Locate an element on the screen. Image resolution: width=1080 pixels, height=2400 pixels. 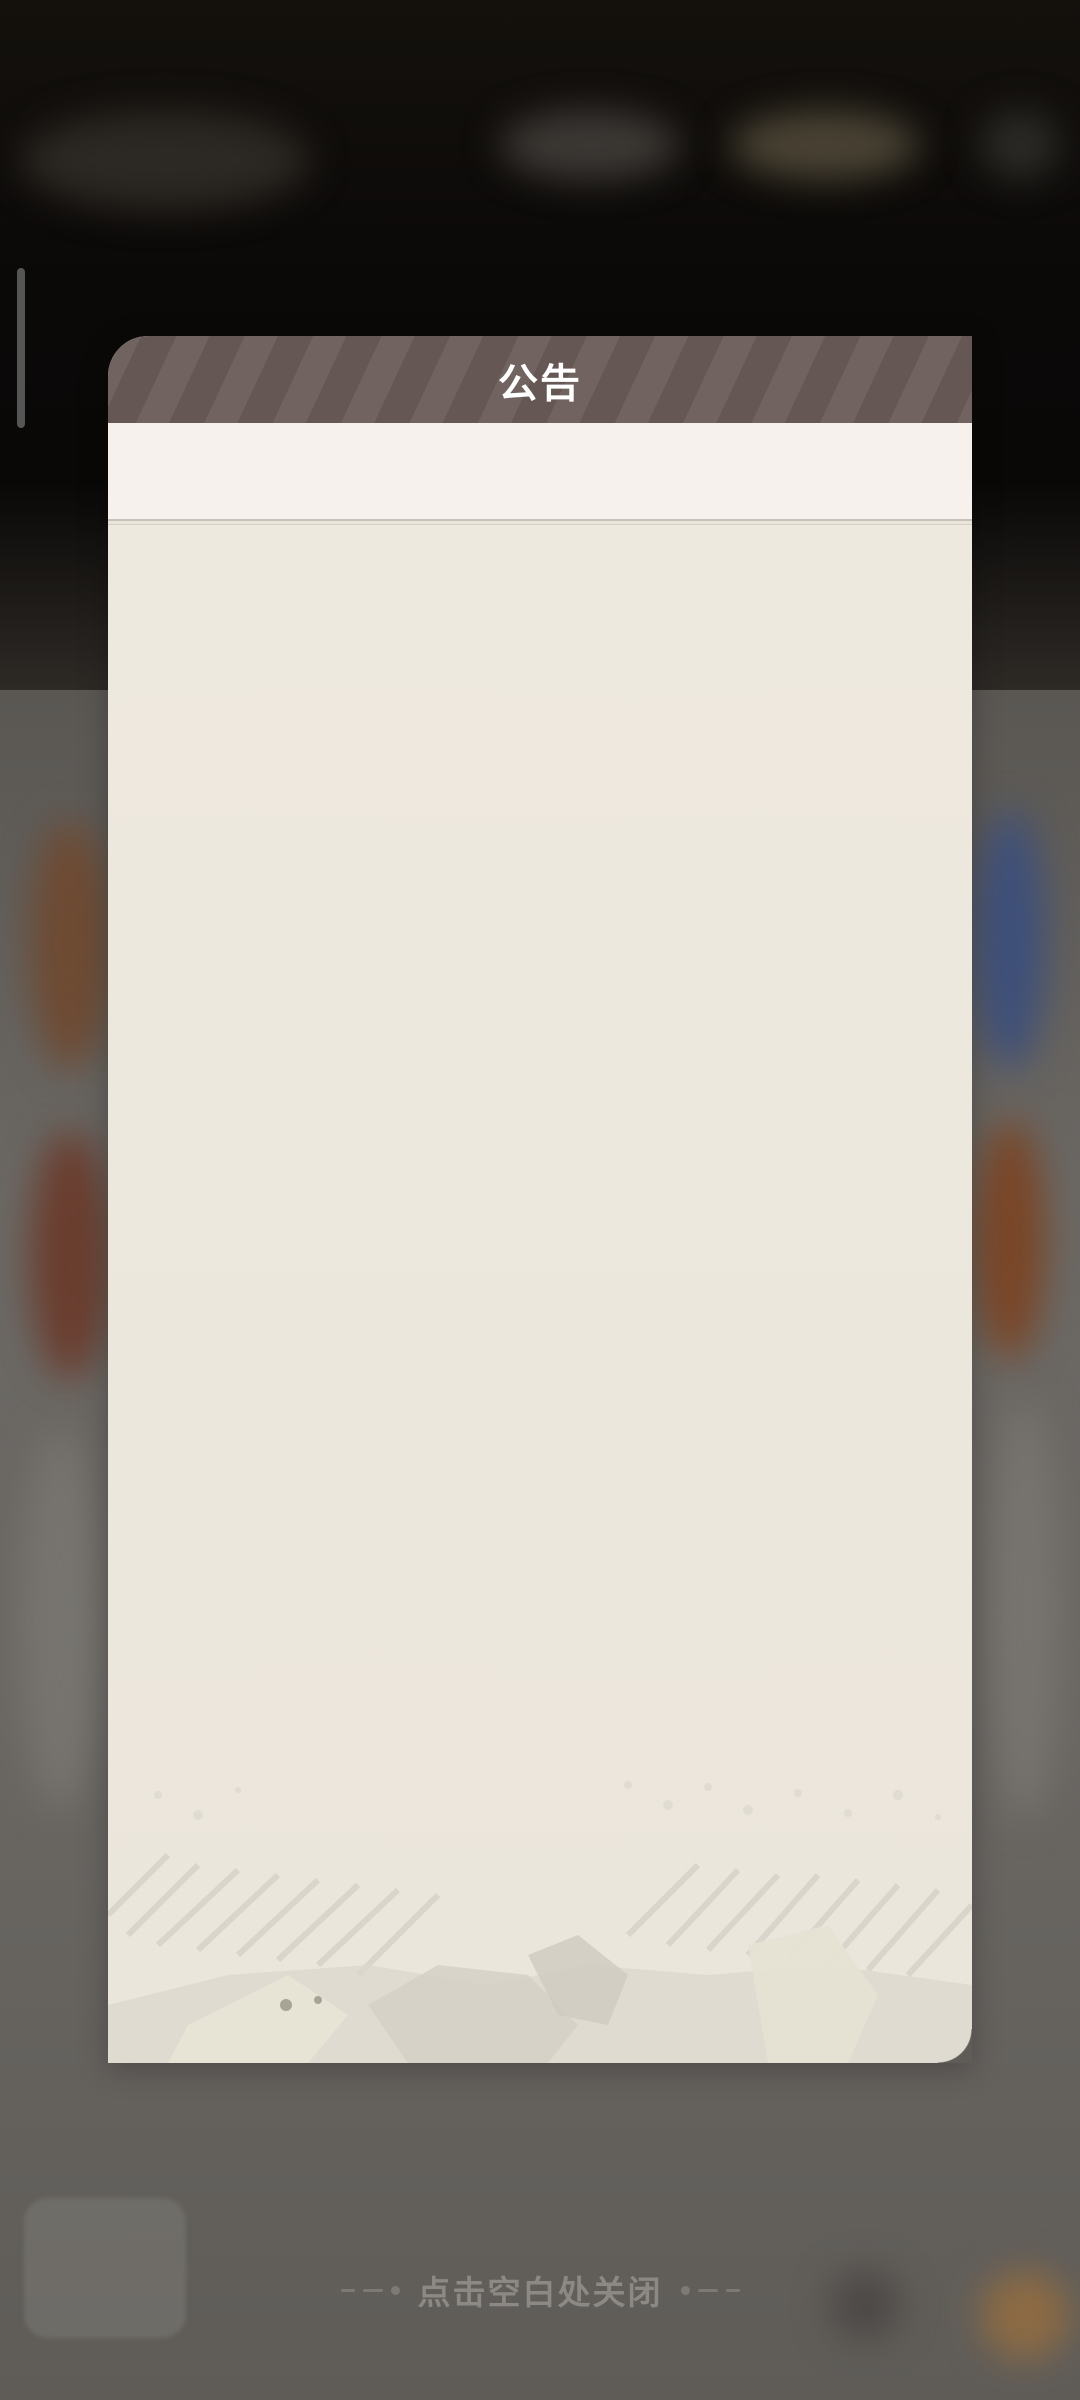
close-hint: 点击空白处关闭 is located at coordinates (540, 2290).